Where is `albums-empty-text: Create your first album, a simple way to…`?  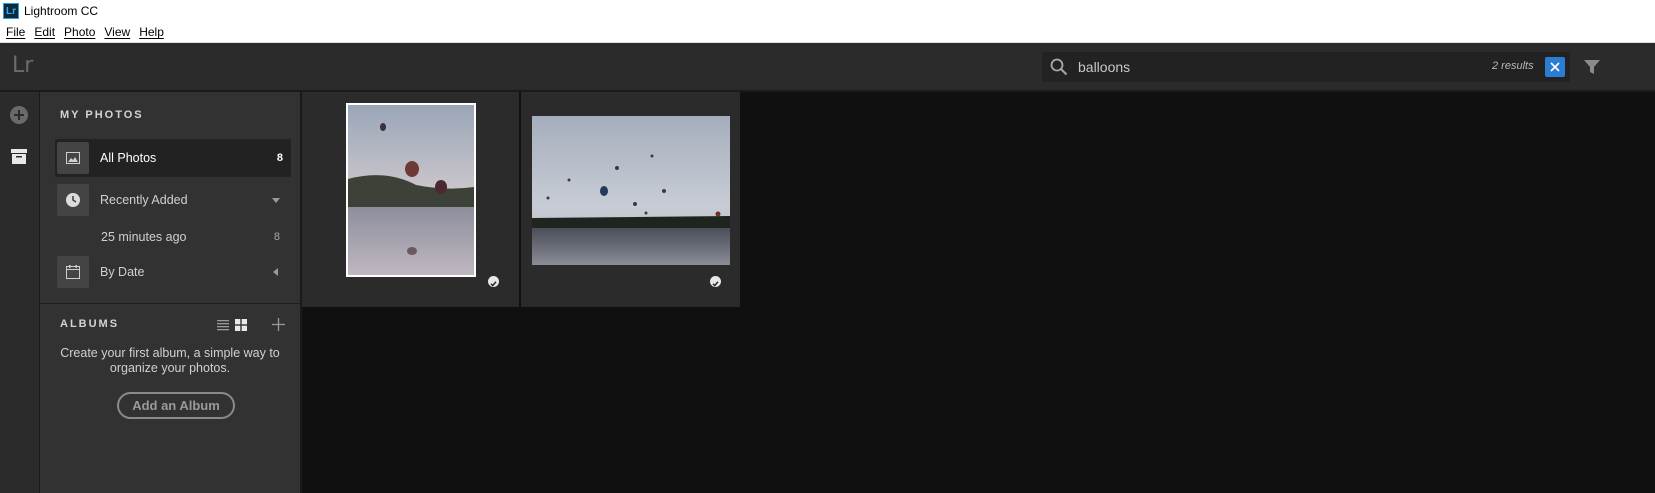
albums-empty-text: Create your first album, a simple way to… is located at coordinates (170, 360).